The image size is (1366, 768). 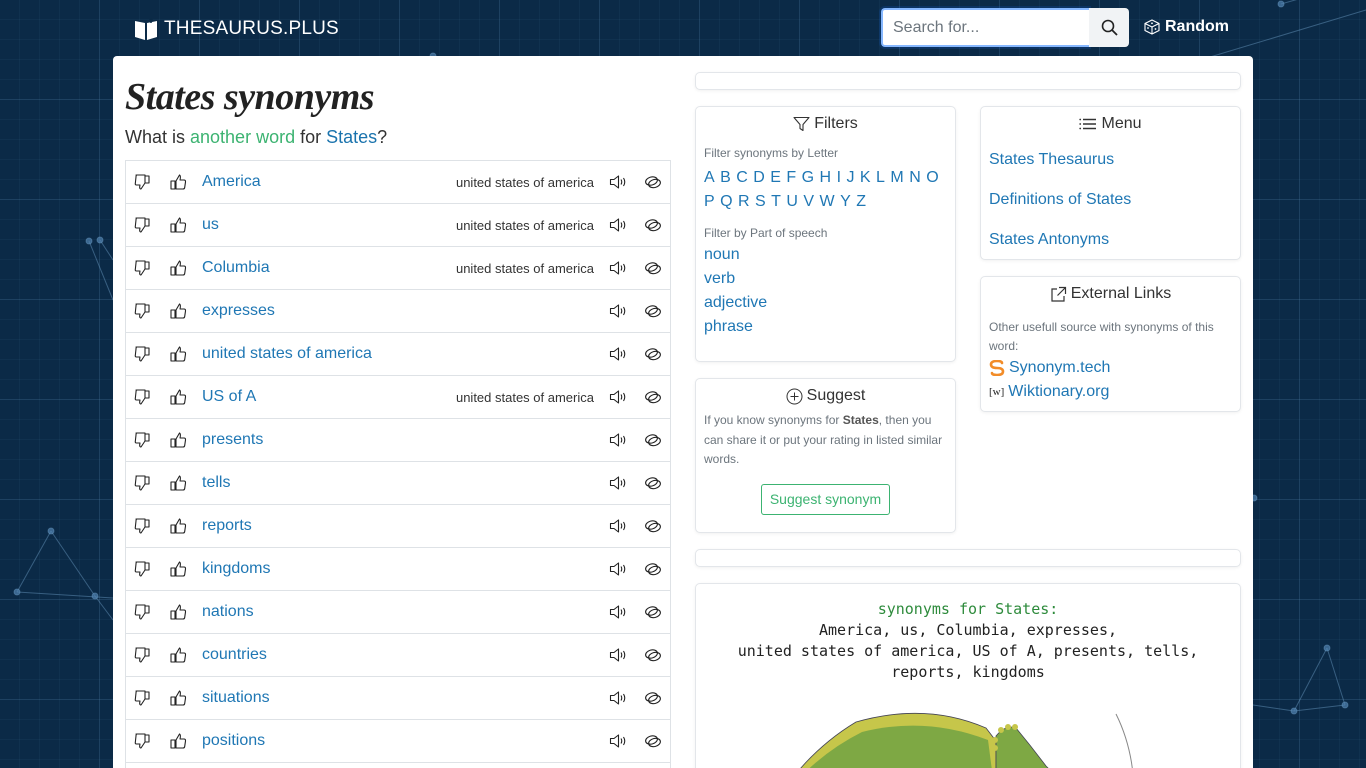 What do you see at coordinates (287, 354) in the screenshot?
I see `synonym-word-link: united states of america` at bounding box center [287, 354].